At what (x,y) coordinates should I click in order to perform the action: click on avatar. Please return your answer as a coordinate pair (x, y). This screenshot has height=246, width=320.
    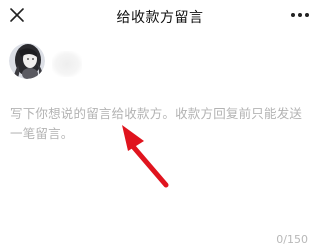
    Looking at the image, I should click on (27, 61).